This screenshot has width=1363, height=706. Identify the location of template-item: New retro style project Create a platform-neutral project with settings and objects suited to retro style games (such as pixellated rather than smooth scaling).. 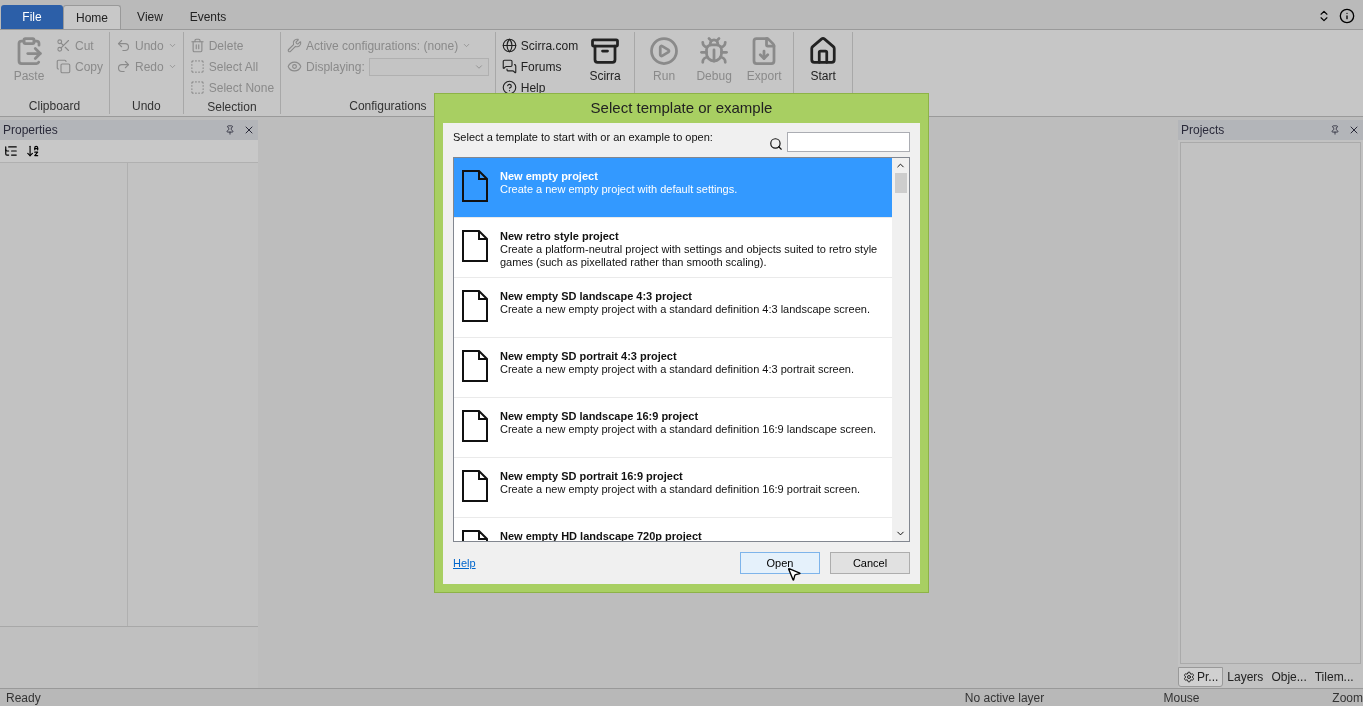
(673, 248).